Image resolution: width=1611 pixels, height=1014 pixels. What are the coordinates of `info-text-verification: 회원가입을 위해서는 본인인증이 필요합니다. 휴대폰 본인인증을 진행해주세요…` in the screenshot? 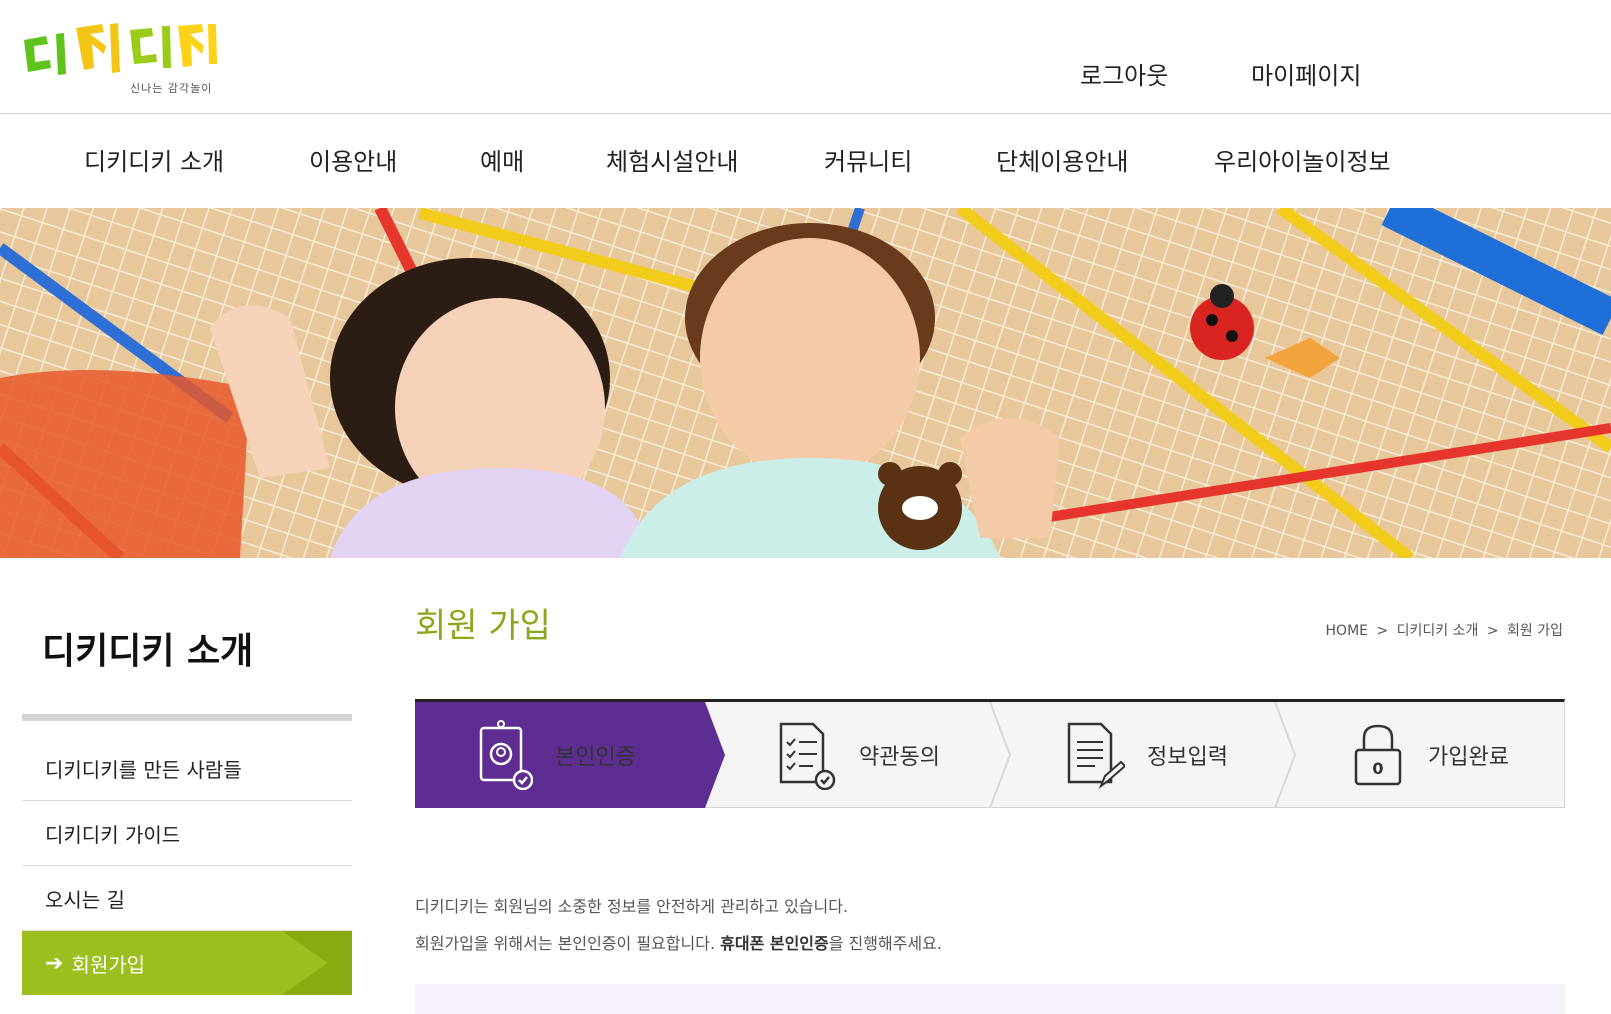 It's located at (678, 942).